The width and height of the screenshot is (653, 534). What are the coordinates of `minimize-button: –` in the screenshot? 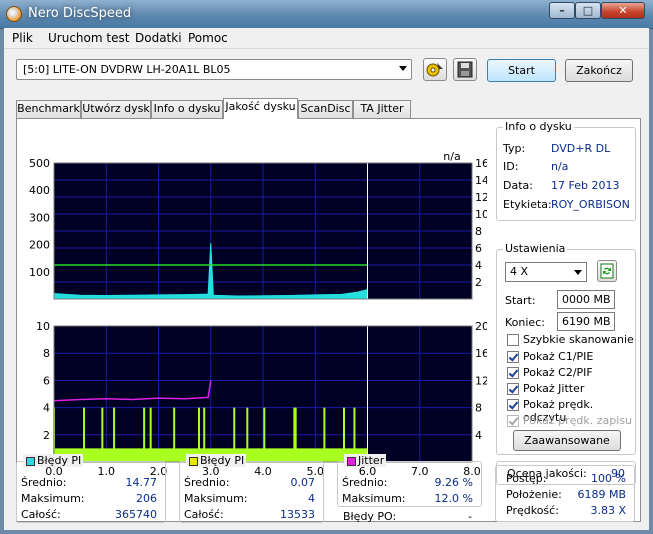 It's located at (562, 10).